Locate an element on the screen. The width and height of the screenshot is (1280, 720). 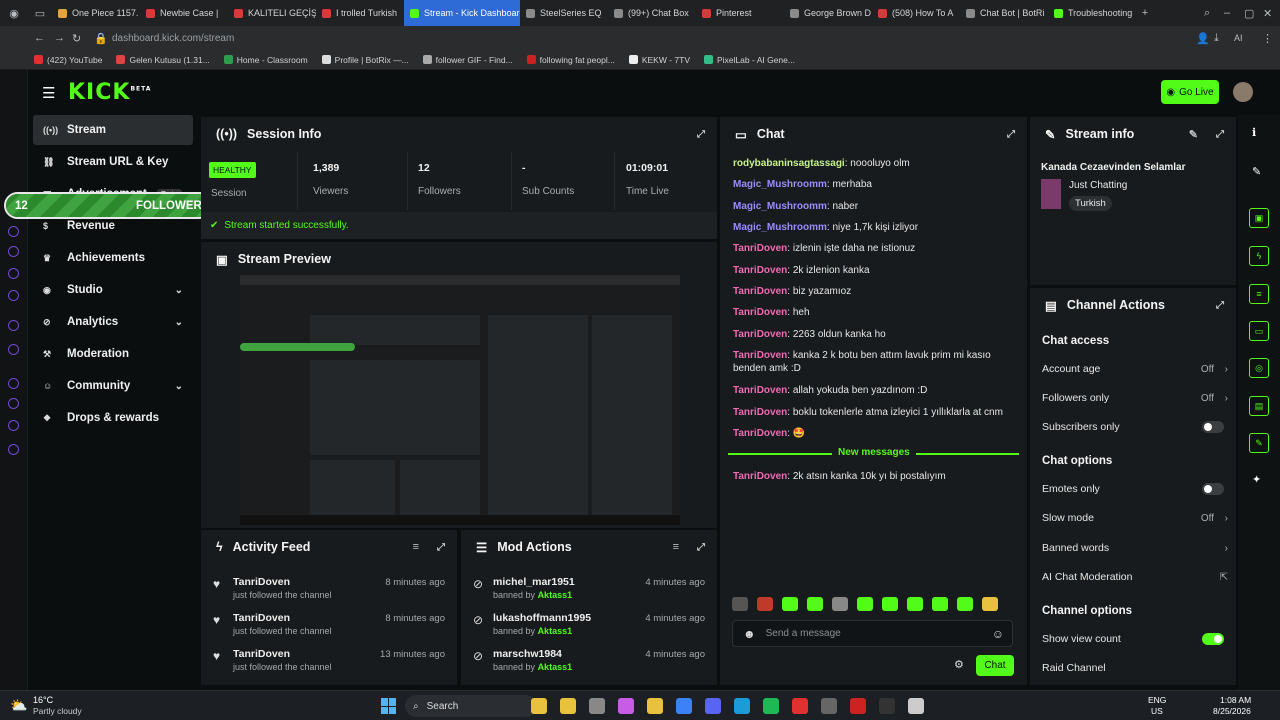
emoji-icon: ☻ is located at coordinates (749, 634).